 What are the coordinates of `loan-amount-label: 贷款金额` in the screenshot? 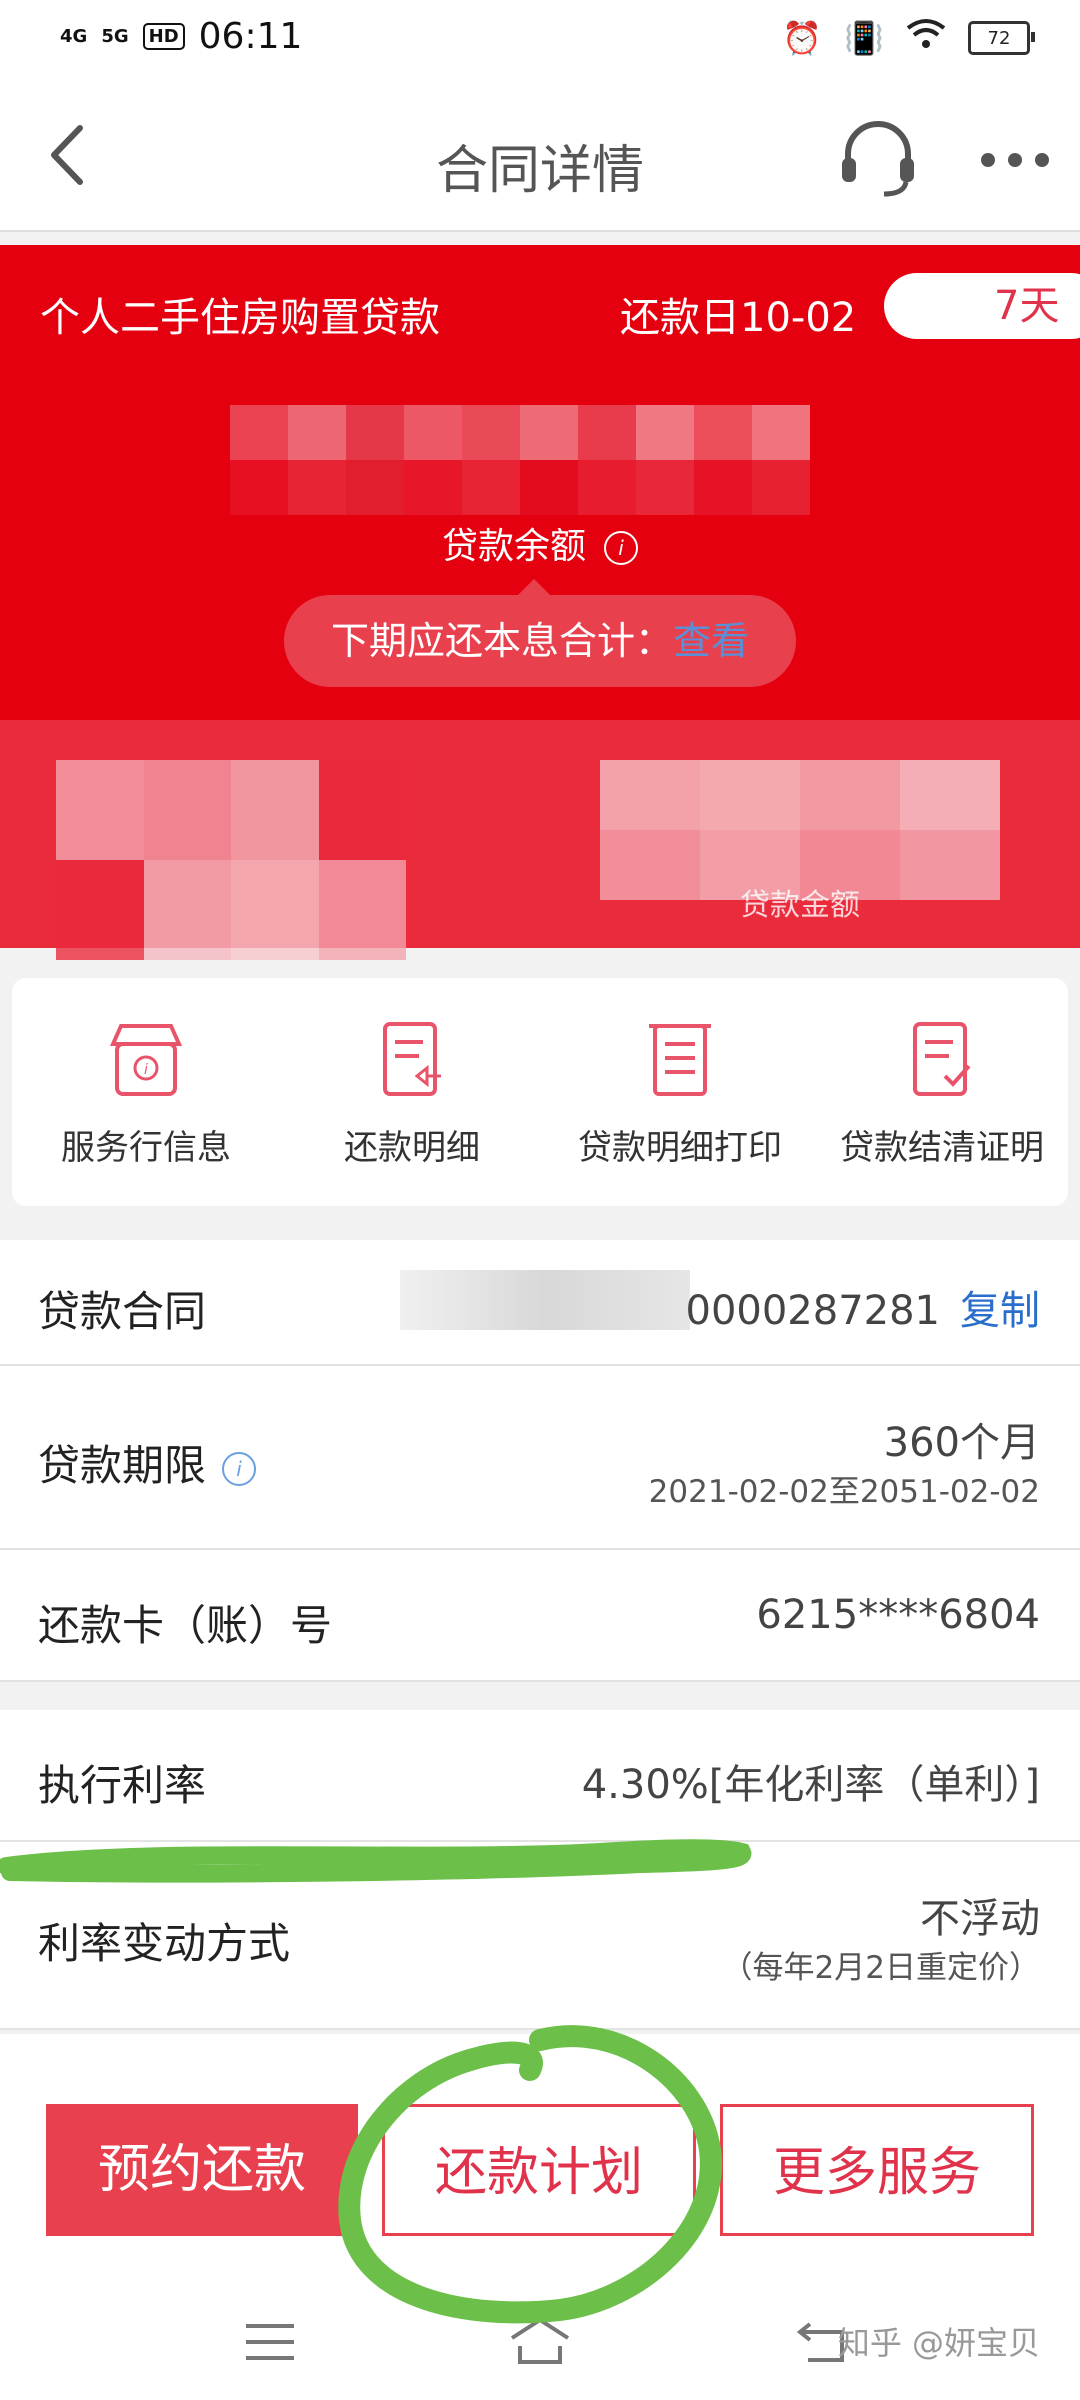 It's located at (800, 905).